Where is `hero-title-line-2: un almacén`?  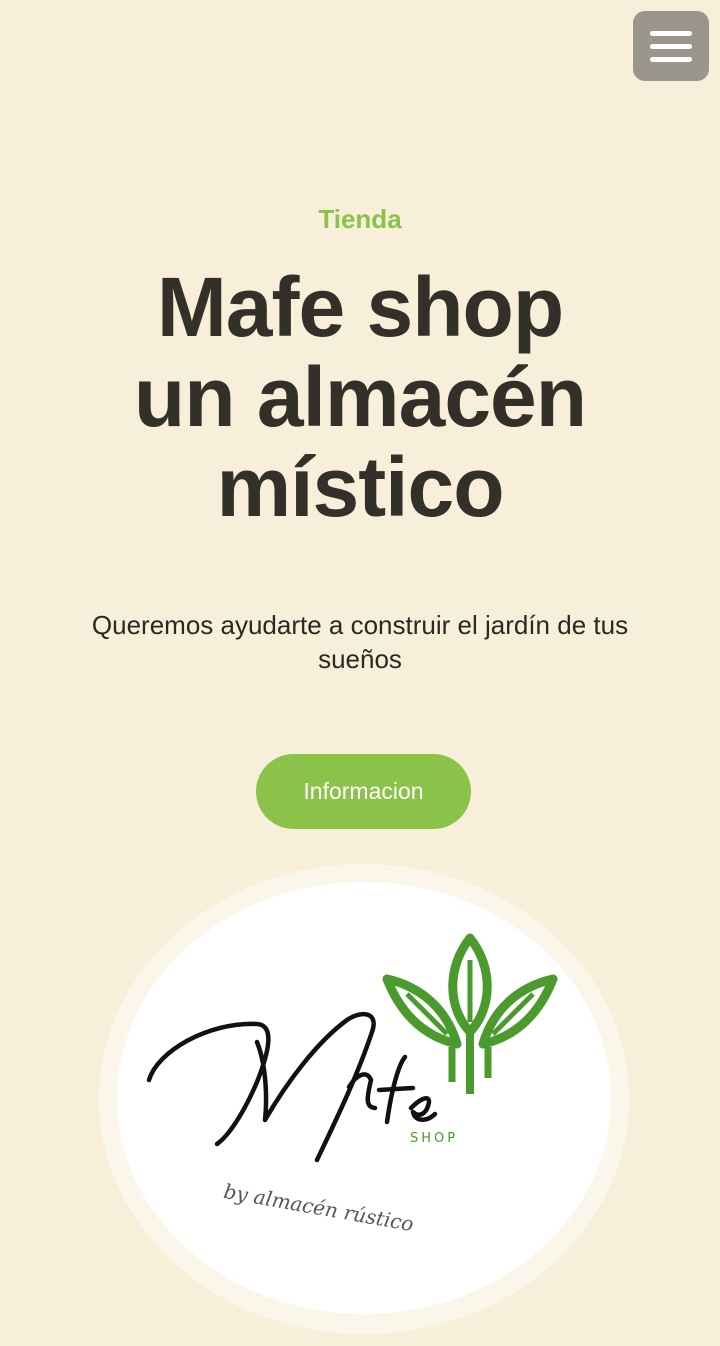 hero-title-line-2: un almacén is located at coordinates (360, 397).